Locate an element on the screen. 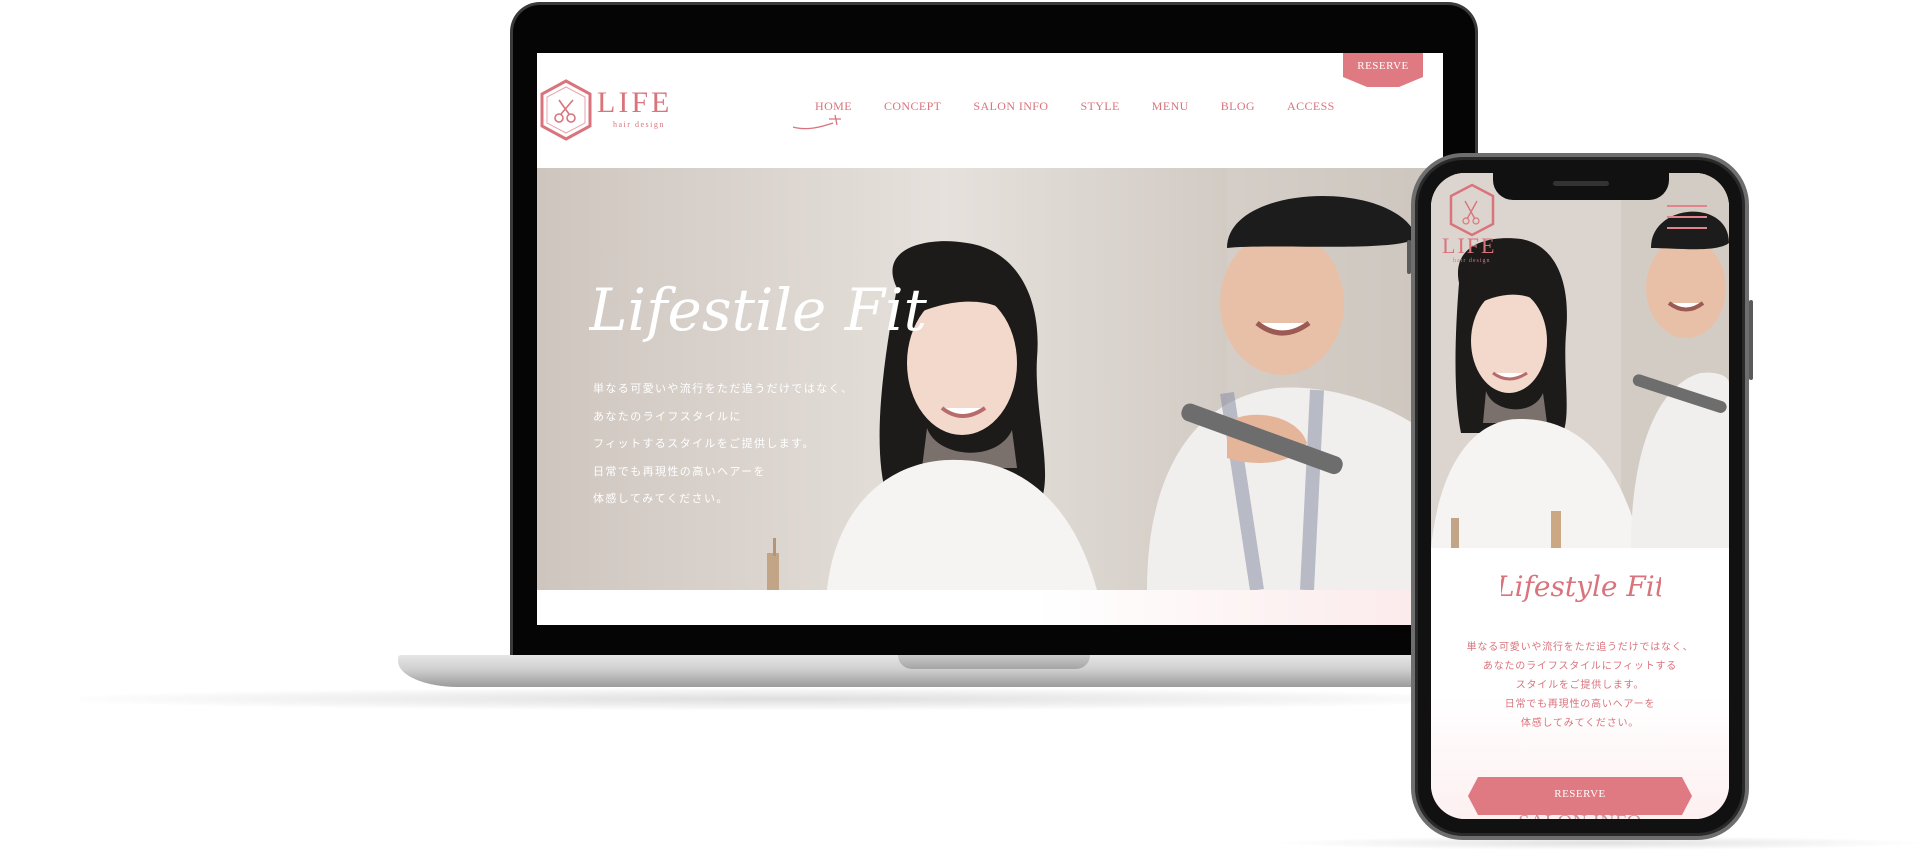 This screenshot has height=853, width=1930. mobile-logo-brand: LIFE is located at coordinates (1469, 245).